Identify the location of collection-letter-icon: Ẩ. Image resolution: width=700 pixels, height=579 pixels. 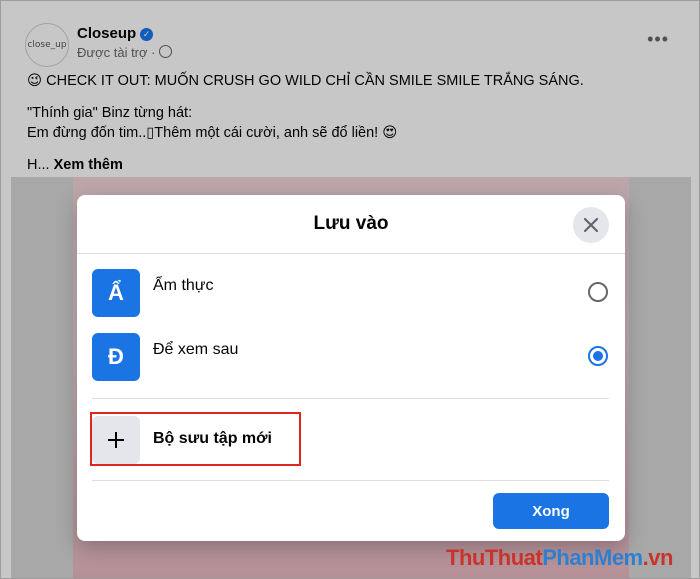
(116, 293).